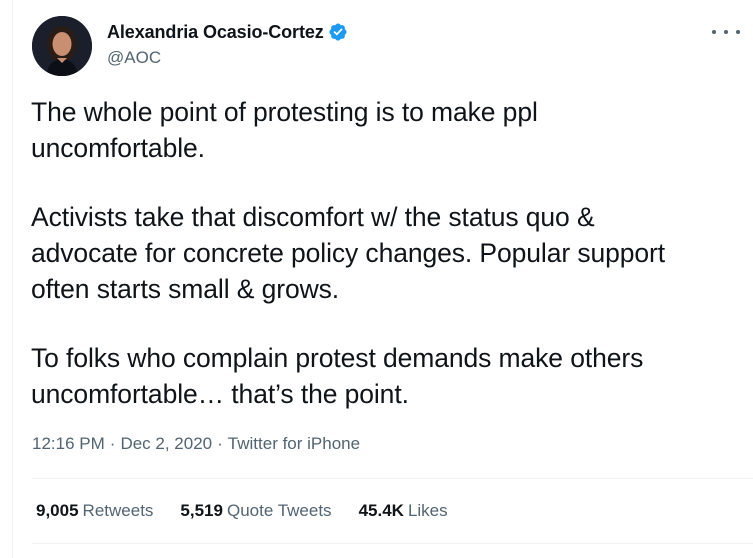  Describe the element at coordinates (279, 510) in the screenshot. I see `quote-tweets-label: Quote Tweets` at that location.